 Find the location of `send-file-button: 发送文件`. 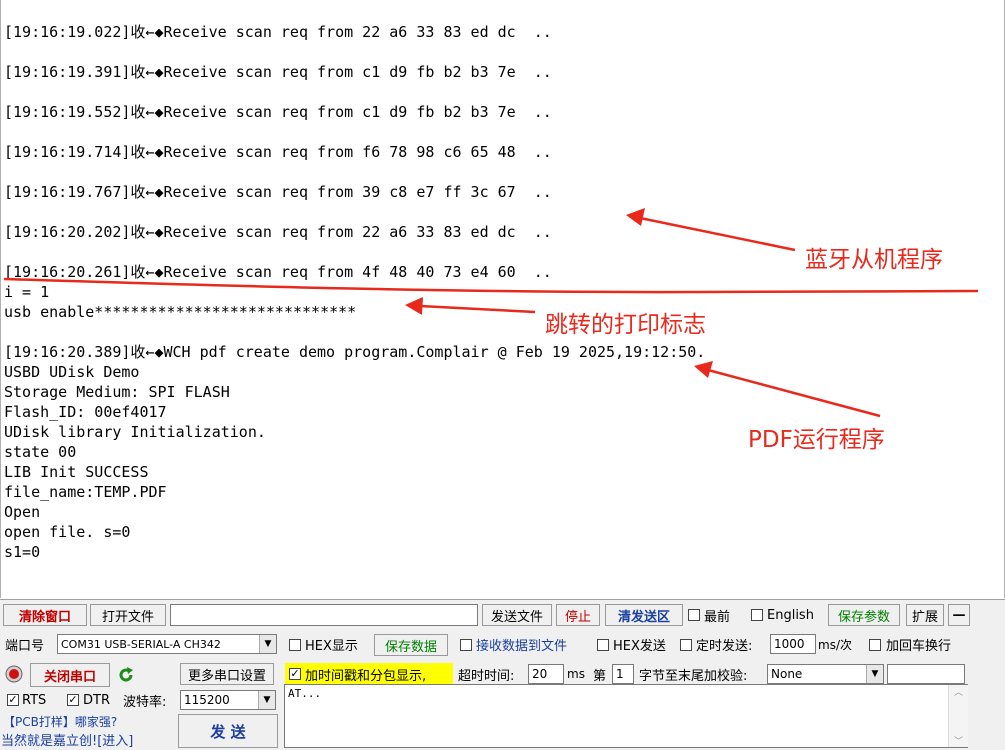

send-file-button: 发送文件 is located at coordinates (517, 615).